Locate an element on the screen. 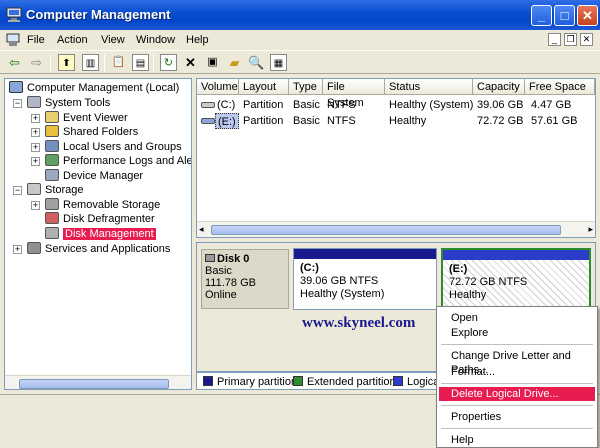 This screenshot has height=448, width=600. menu-window: Window is located at coordinates (155, 40).